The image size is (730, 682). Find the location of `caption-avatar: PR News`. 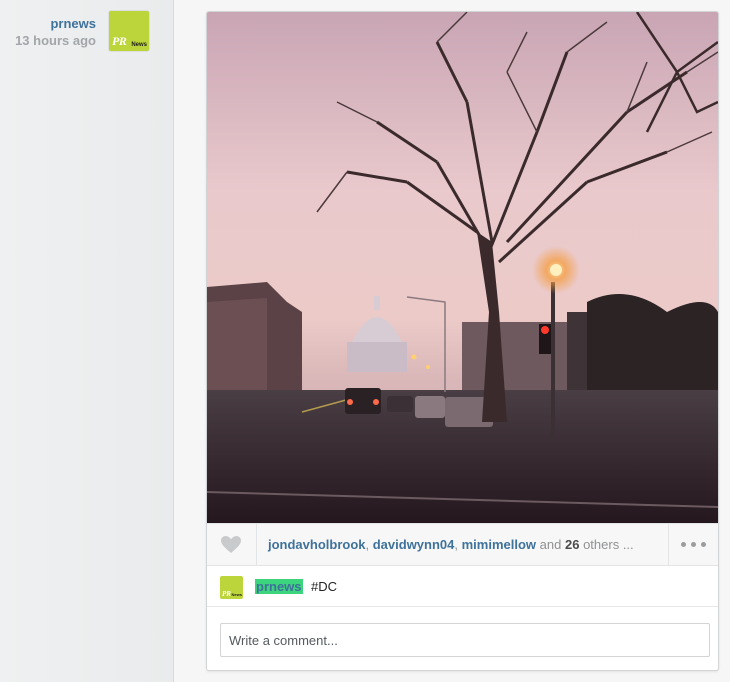

caption-avatar: PR News is located at coordinates (231, 587).